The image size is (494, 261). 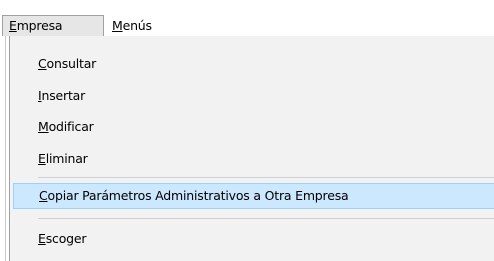 What do you see at coordinates (252, 64) in the screenshot?
I see `menu-item-consultar: Consultar` at bounding box center [252, 64].